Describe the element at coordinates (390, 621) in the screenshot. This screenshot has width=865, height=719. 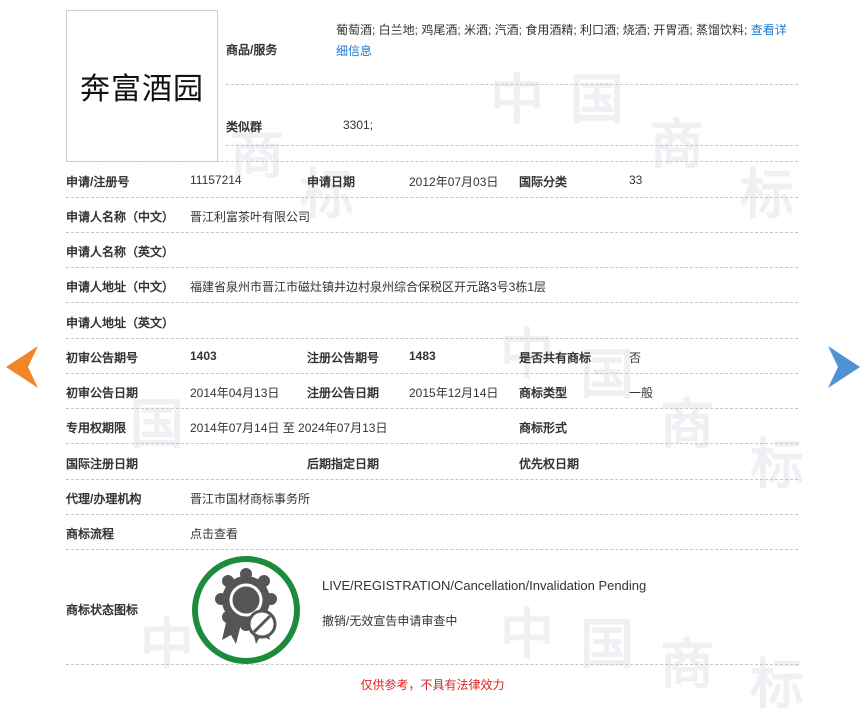
I see `status-cn: 撤销/无效宣告申请审查中` at that location.